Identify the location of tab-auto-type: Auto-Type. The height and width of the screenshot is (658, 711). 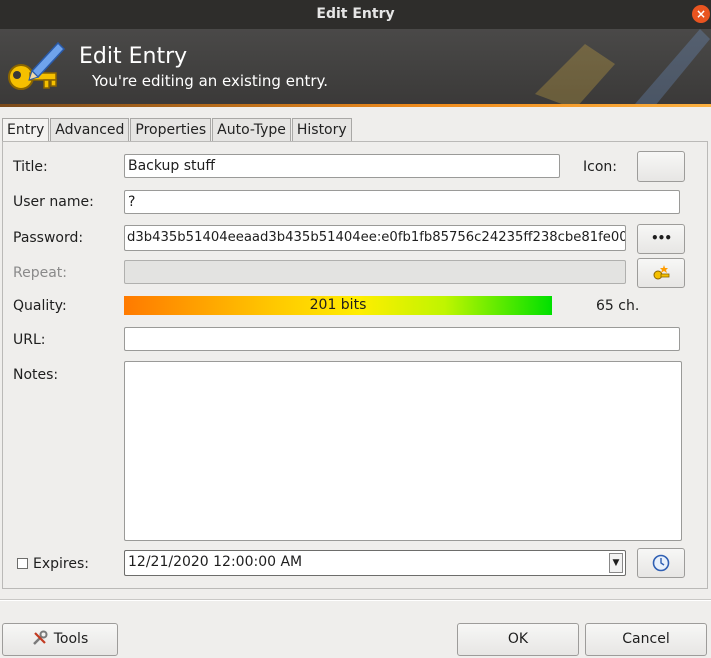
(251, 130).